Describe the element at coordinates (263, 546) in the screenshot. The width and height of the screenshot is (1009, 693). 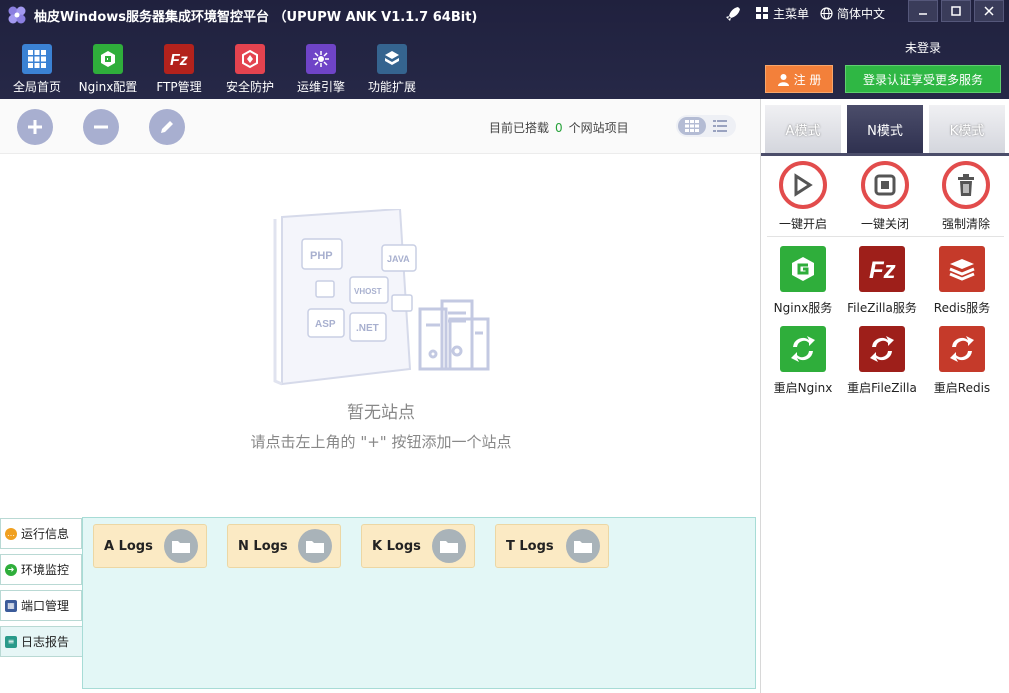
I see `log-label: N Logs` at that location.